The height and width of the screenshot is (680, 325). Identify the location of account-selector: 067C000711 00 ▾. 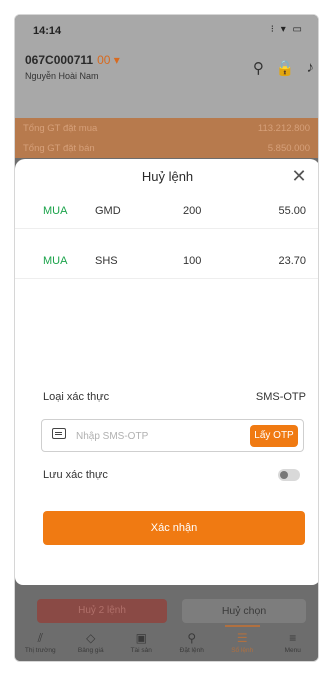
(72, 60).